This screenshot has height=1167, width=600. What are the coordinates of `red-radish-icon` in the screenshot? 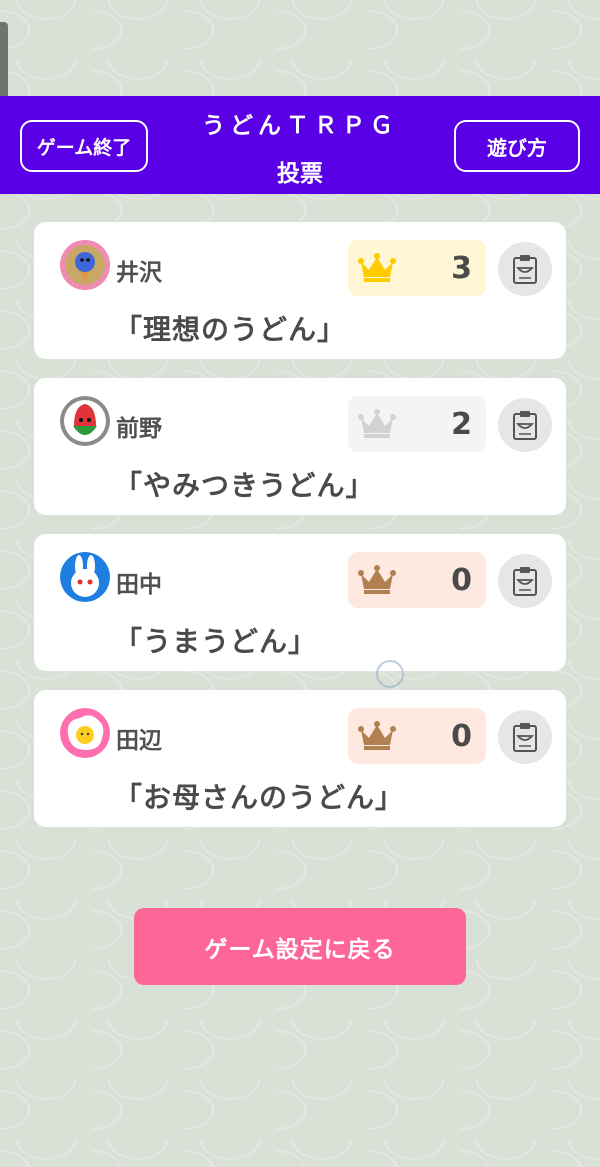 It's located at (85, 421).